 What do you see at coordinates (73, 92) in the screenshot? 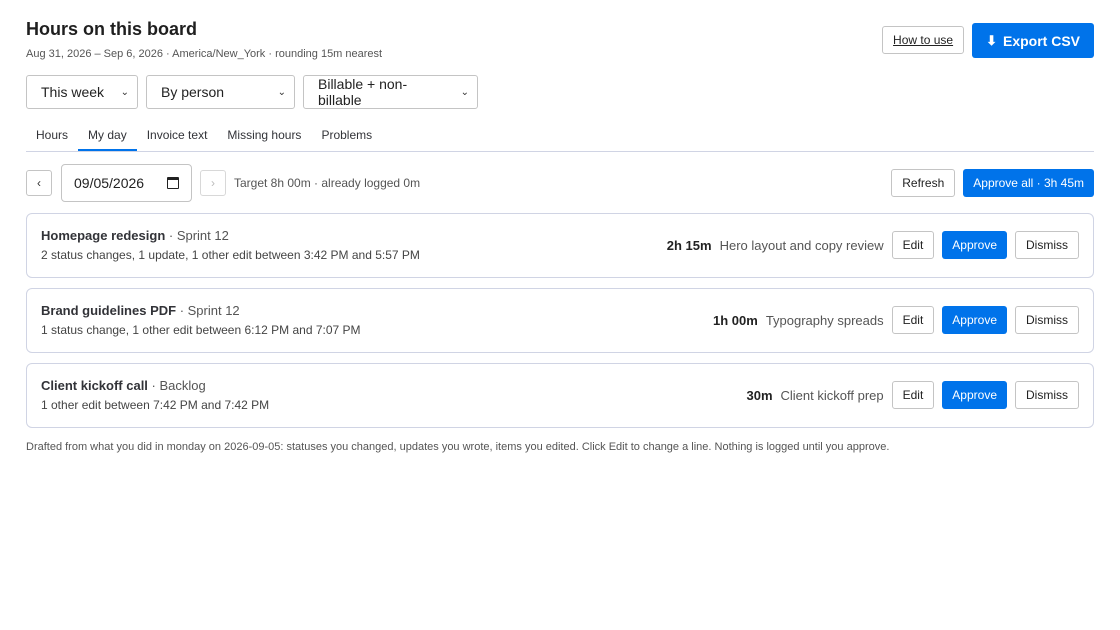
I see `period-select-value: This week` at bounding box center [73, 92].